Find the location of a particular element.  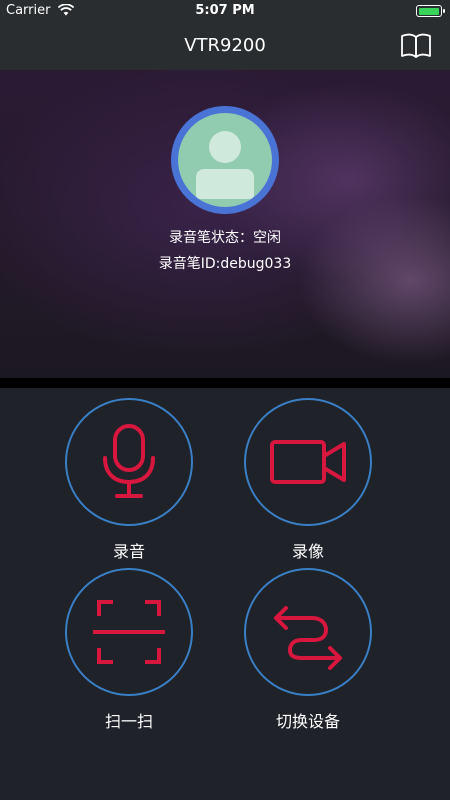

divider is located at coordinates (225, 383).